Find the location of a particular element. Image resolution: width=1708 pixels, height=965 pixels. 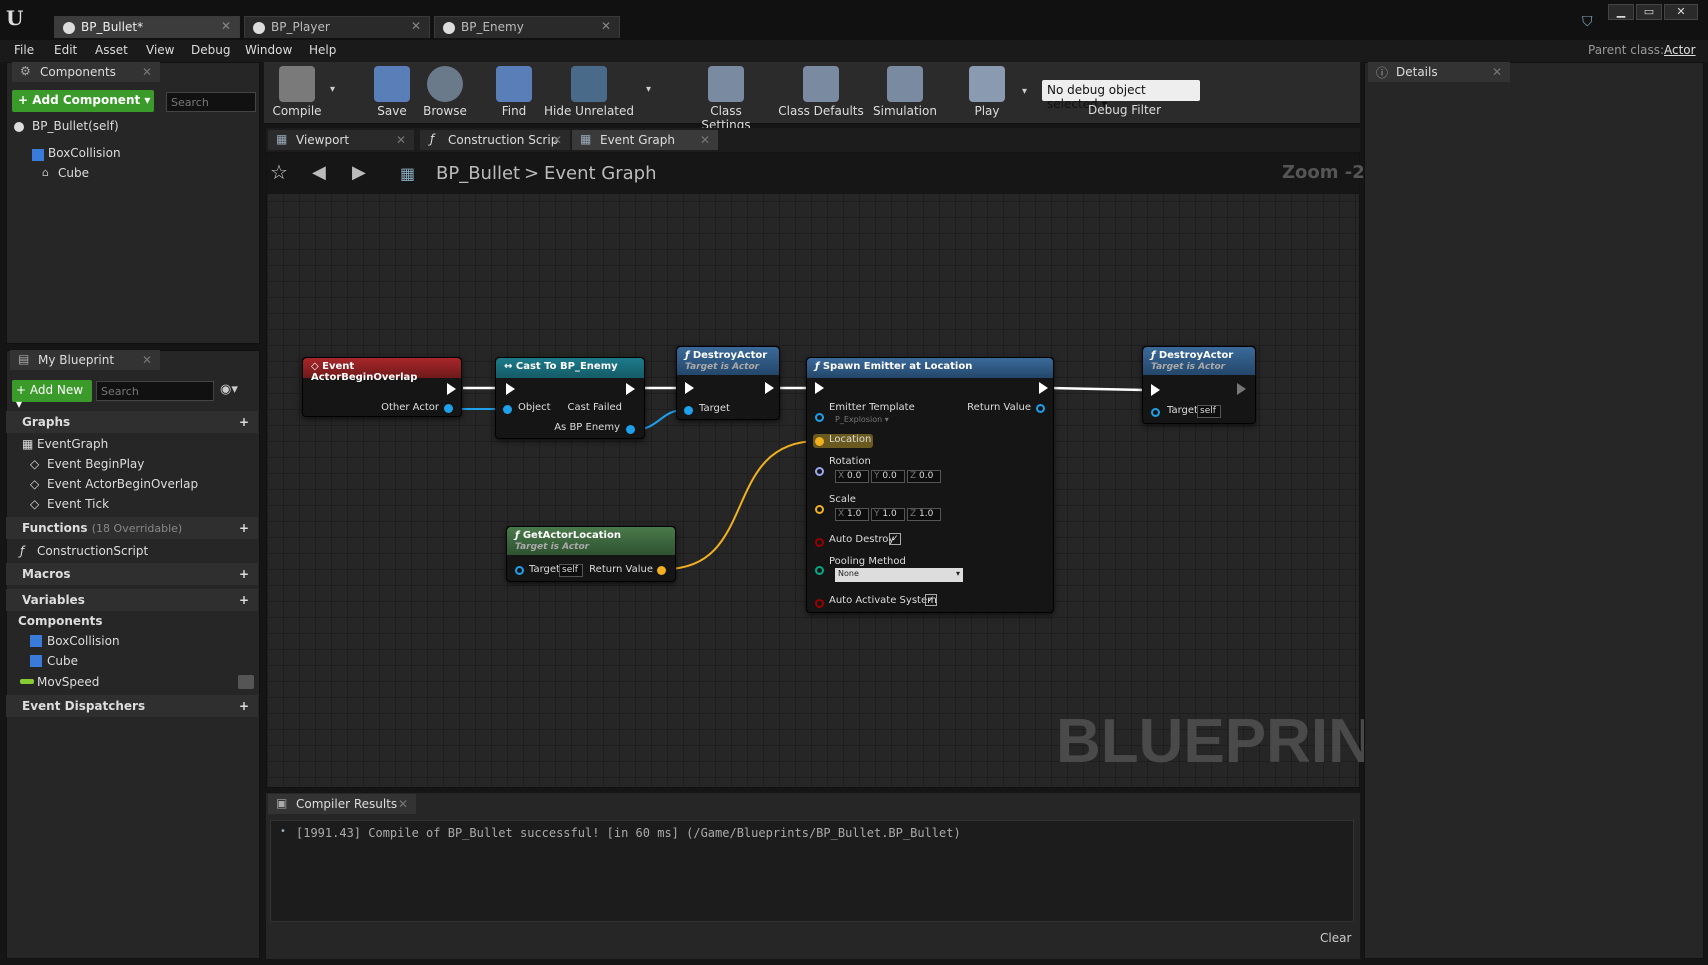

object-pin is located at coordinates (507, 409).